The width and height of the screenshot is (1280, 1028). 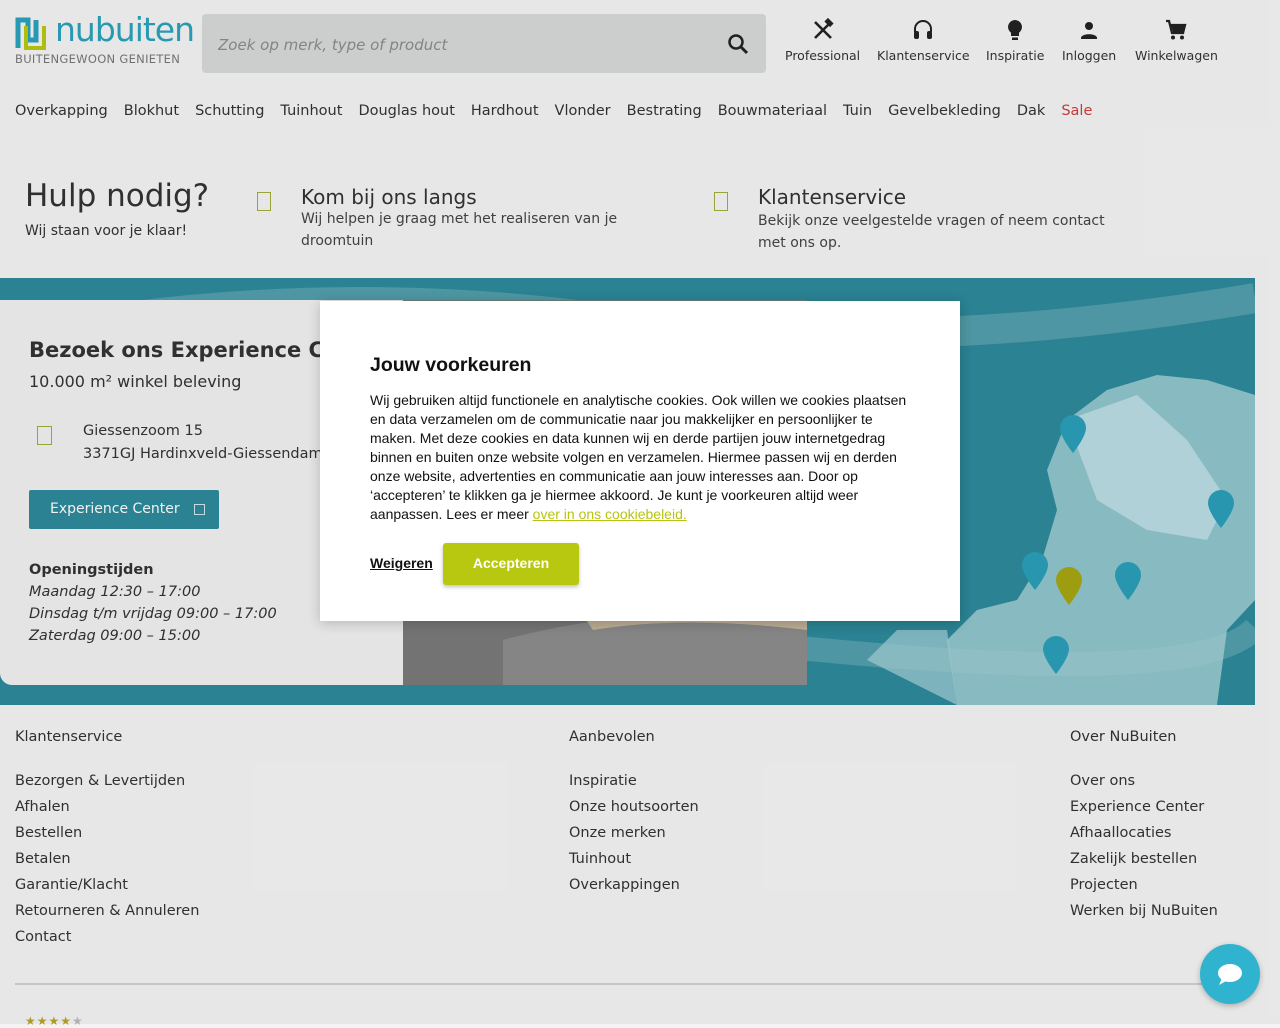 I want to click on cookie-title: Jouw voorkeuren, so click(x=451, y=365).